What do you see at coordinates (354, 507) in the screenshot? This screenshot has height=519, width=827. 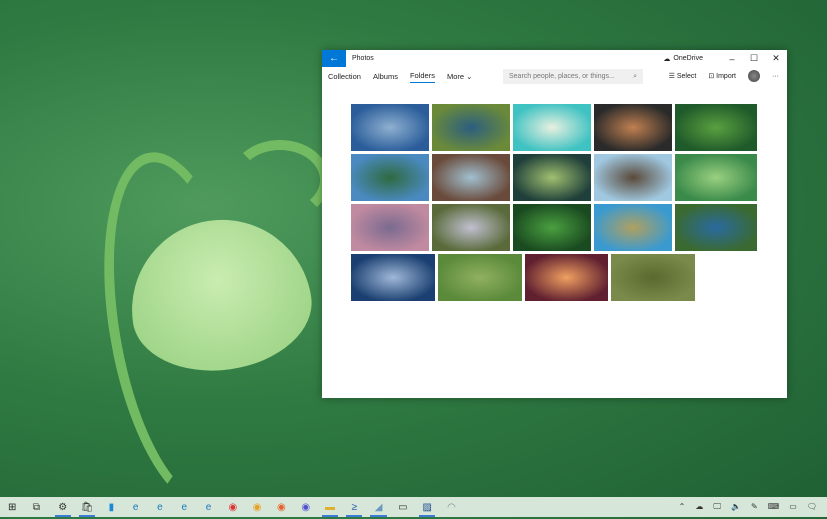 I see `powershell-icon: ≥` at bounding box center [354, 507].